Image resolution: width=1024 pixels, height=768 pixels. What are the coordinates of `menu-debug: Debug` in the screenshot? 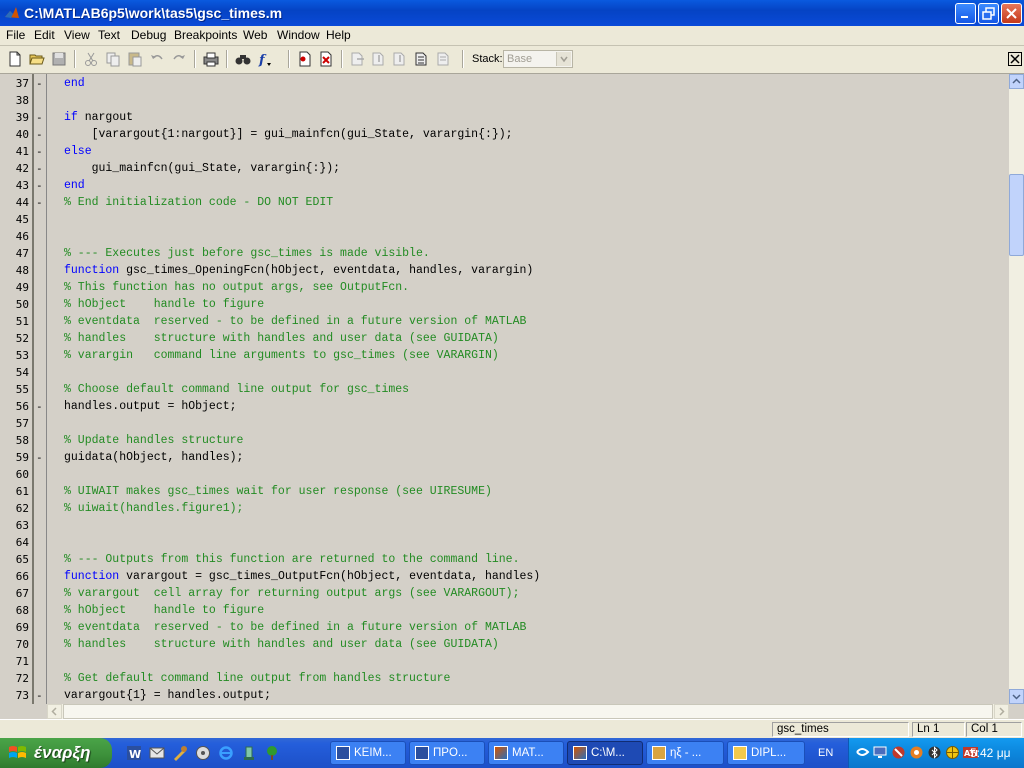 It's located at (148, 35).